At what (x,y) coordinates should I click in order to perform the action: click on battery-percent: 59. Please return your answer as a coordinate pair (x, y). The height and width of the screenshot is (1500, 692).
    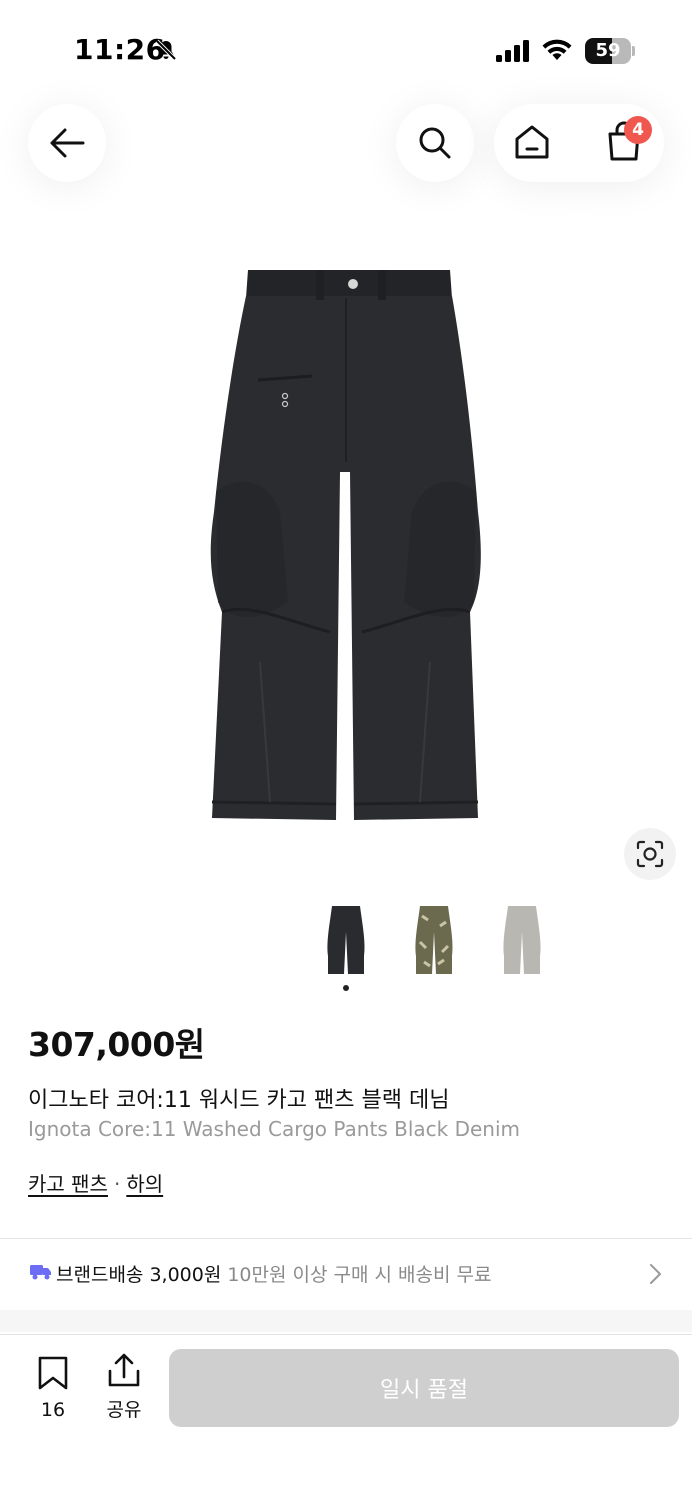
    Looking at the image, I should click on (608, 50).